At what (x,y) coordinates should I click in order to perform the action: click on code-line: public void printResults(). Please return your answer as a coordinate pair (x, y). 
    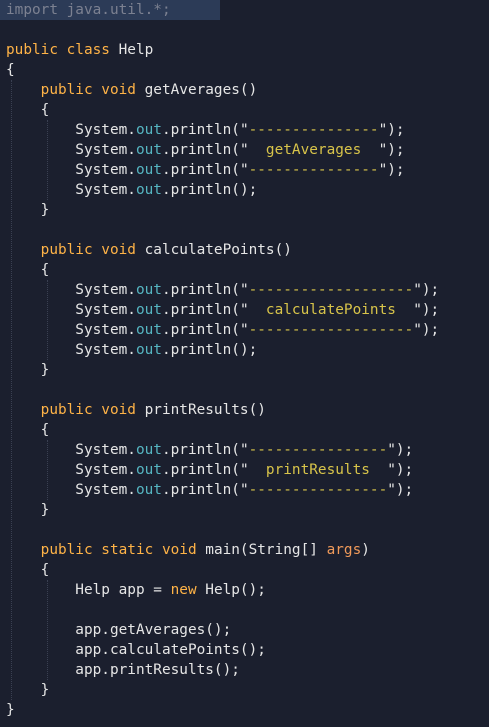
    Looking at the image, I should click on (136, 410).